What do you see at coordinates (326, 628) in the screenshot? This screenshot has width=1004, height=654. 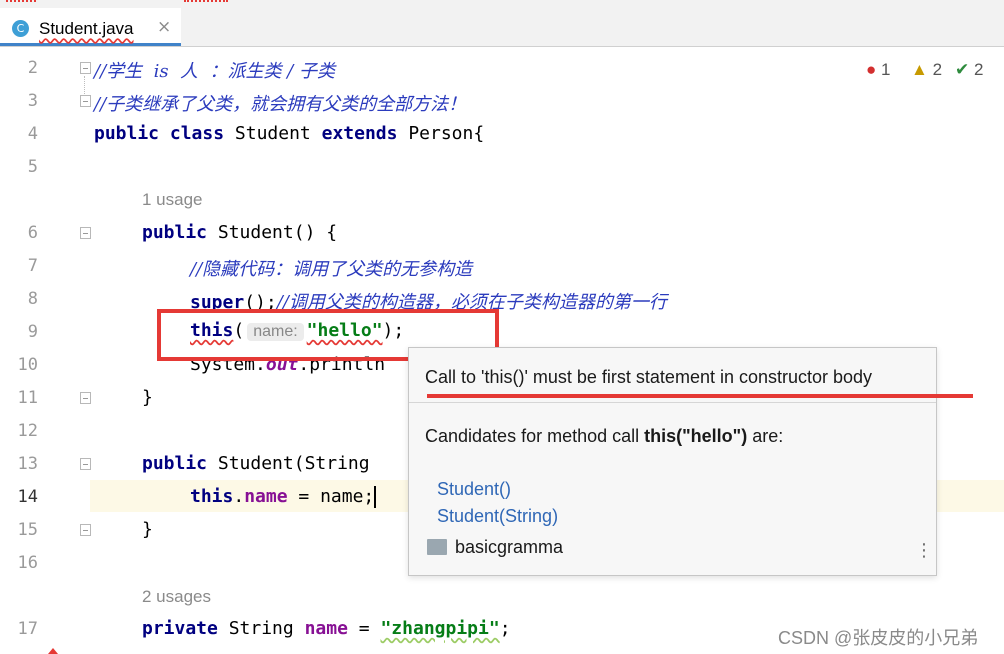 I see `code-line-17: private String name = "zhangpipi";` at bounding box center [326, 628].